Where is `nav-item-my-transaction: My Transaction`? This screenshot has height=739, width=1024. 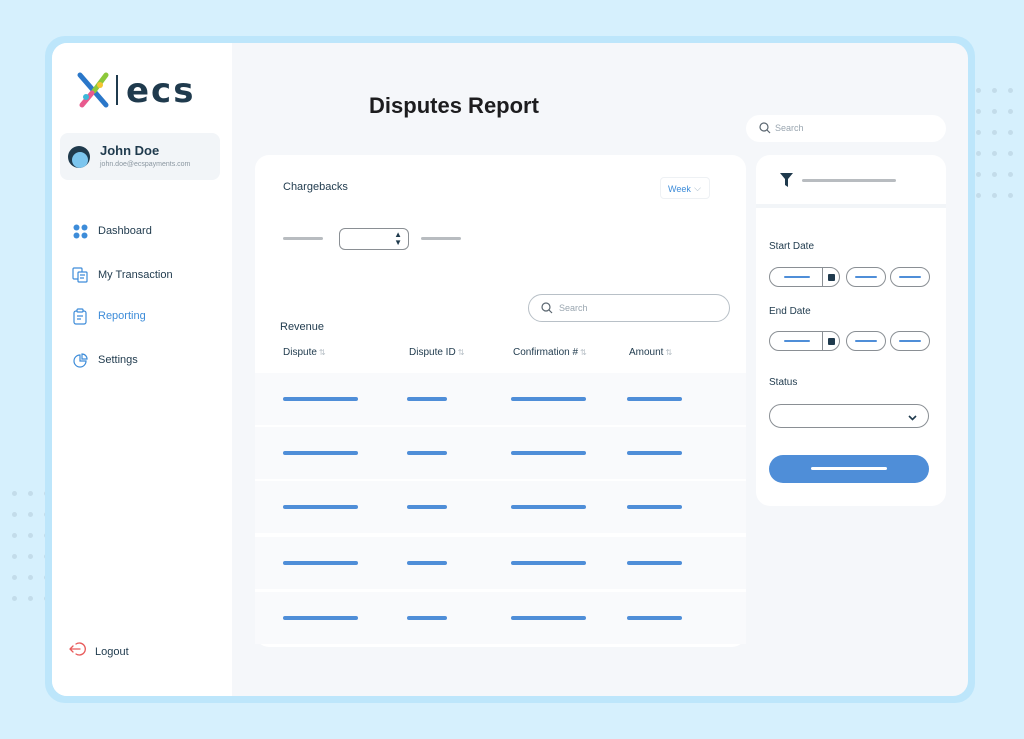
nav-item-my-transaction: My Transaction is located at coordinates (122, 275).